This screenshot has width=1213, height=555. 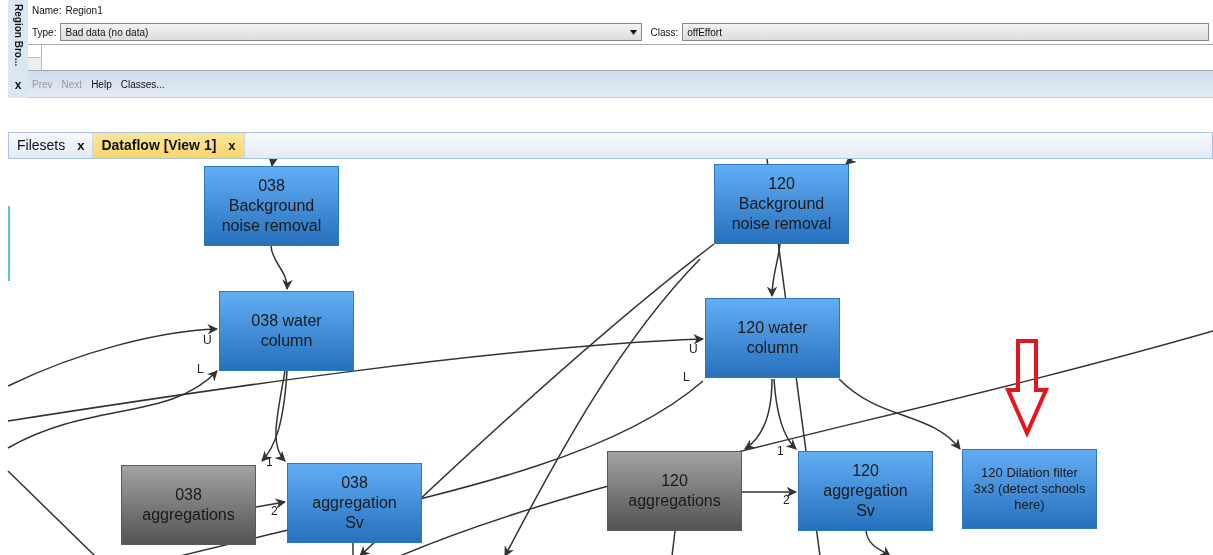 I want to click on side-panel-tab: Region Bro... x, so click(x=18, y=49).